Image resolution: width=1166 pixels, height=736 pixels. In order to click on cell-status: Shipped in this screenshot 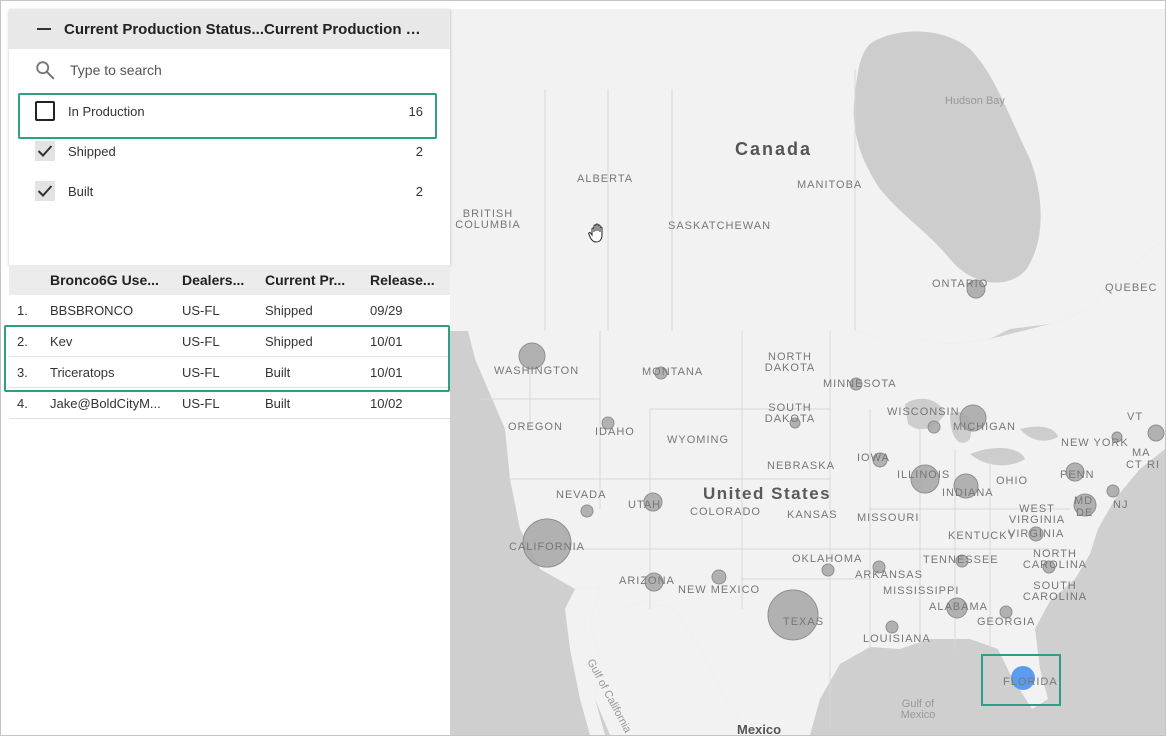, I will do `click(289, 310)`.